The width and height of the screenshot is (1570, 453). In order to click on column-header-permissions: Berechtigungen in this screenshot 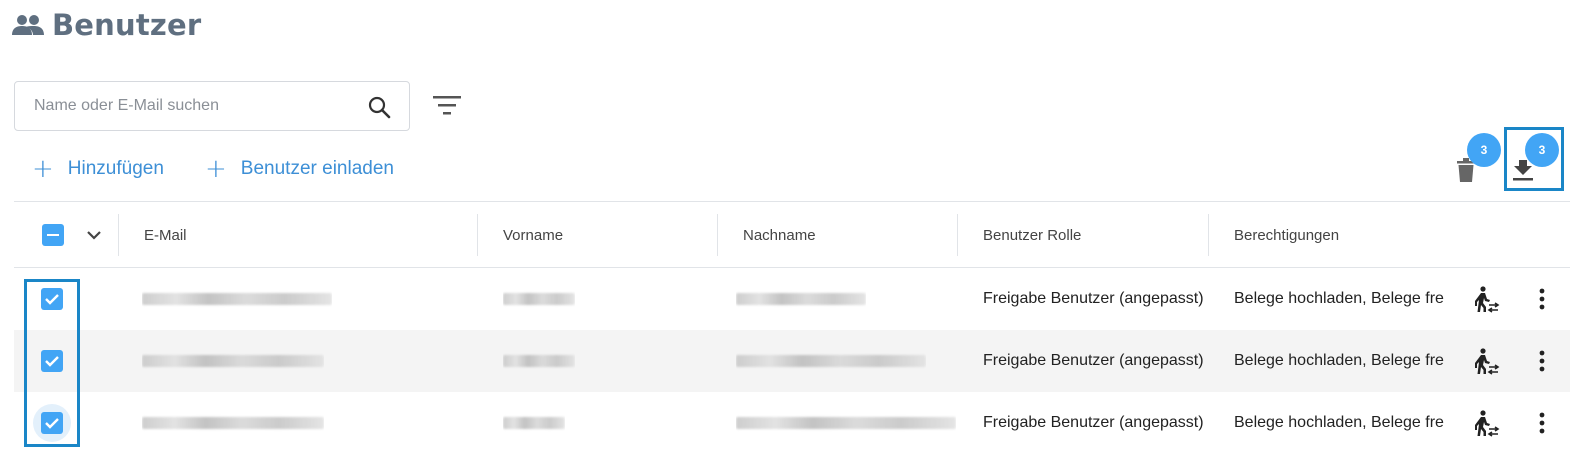, I will do `click(1286, 235)`.